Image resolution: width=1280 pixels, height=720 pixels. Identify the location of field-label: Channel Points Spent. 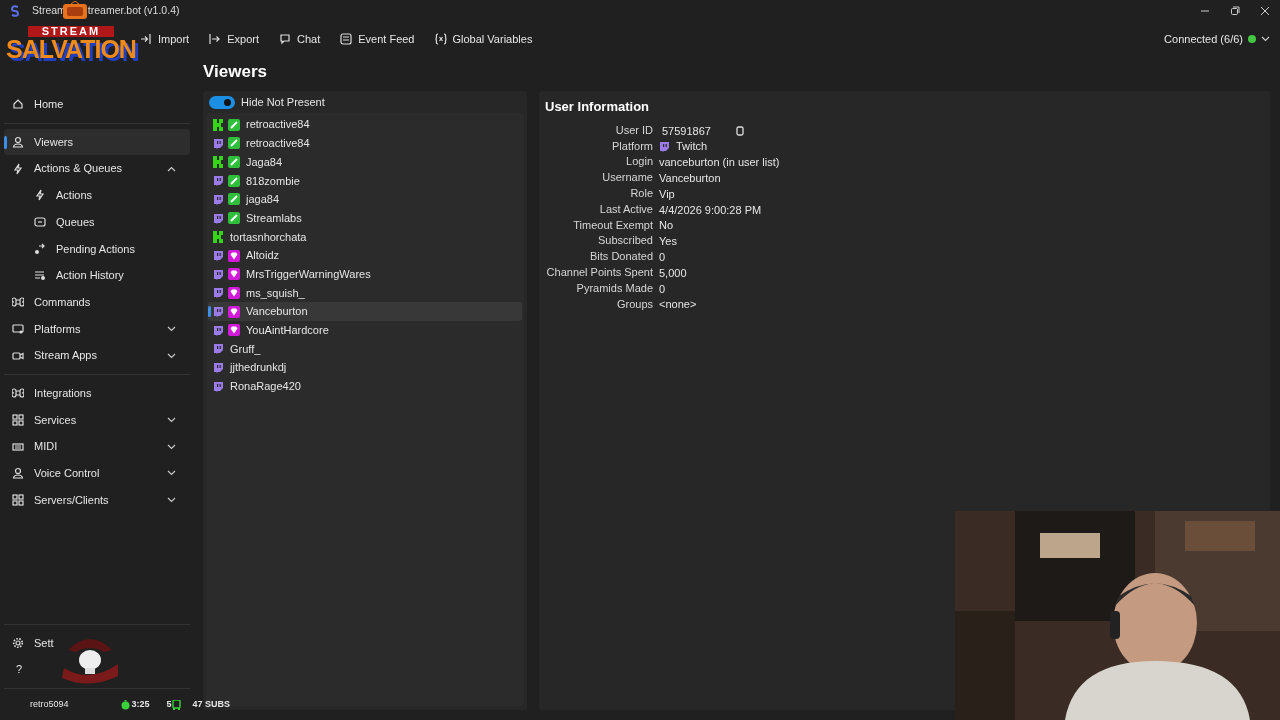
(599, 273).